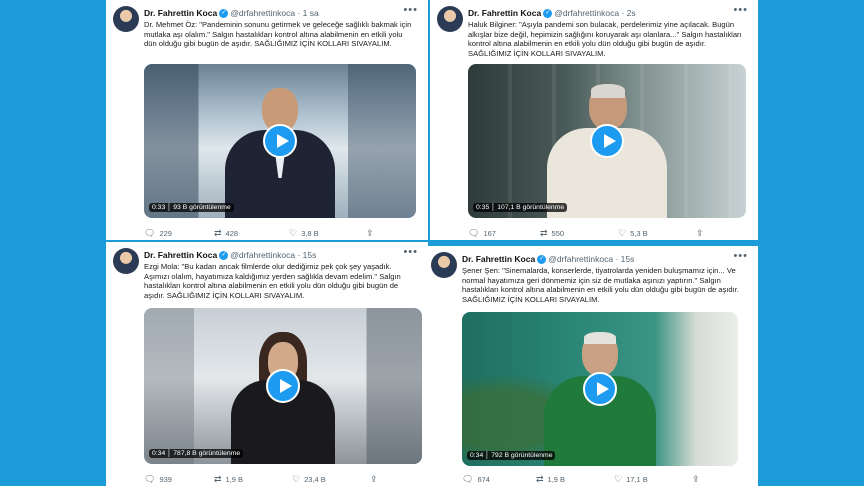 The height and width of the screenshot is (486, 864). Describe the element at coordinates (196, 453) in the screenshot. I see `video-info: 0:34 │ 787,8 B görüntülenme` at that location.